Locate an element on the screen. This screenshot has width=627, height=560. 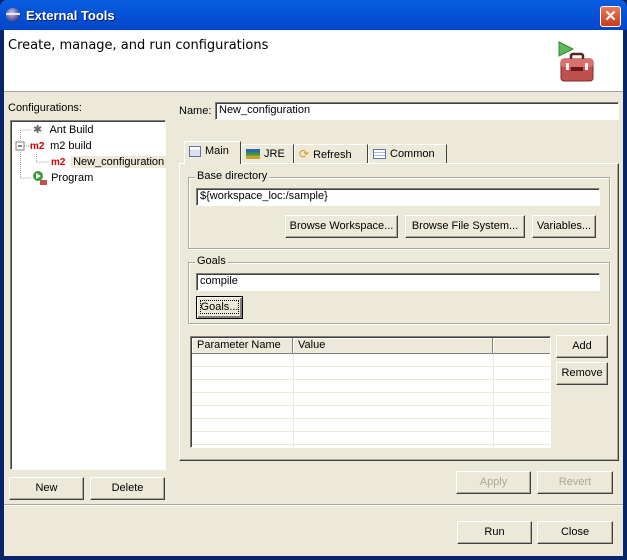
configurations-label: Configurations: is located at coordinates (45, 108).